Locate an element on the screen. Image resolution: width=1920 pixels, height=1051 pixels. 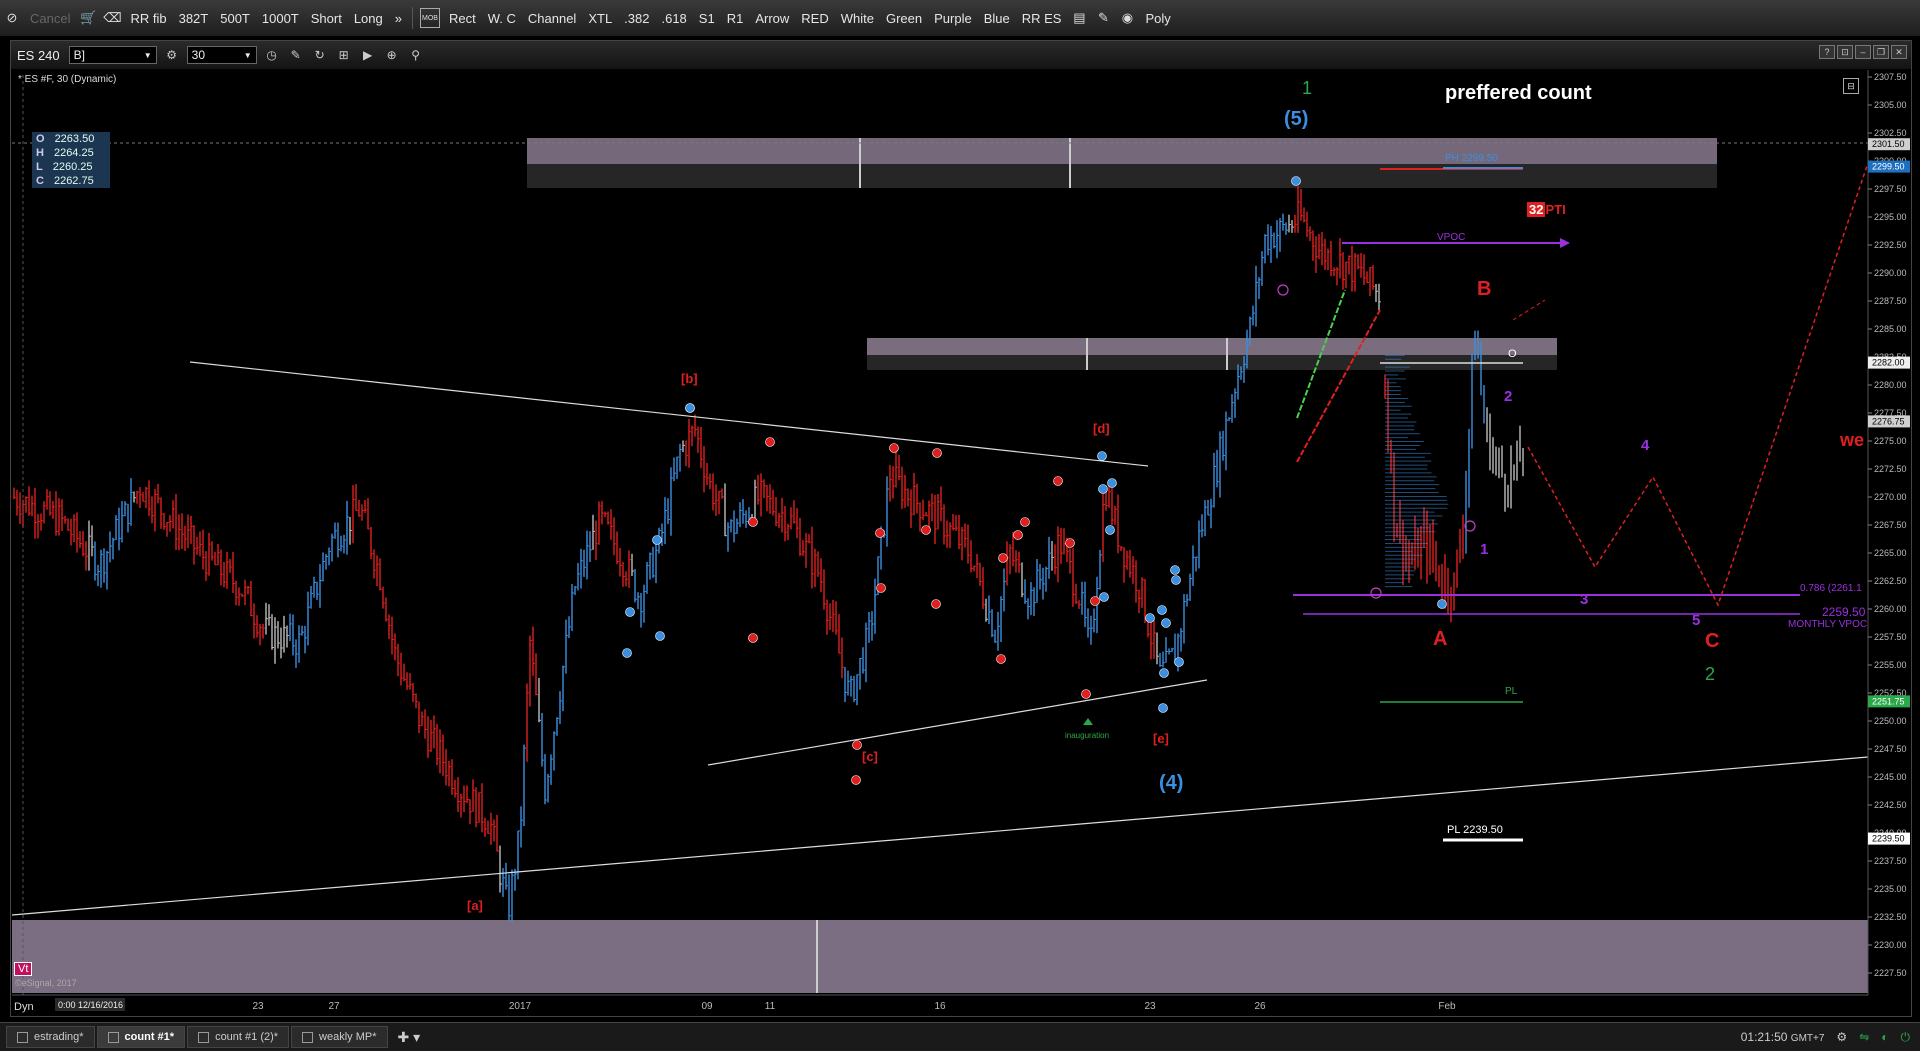
cart-icon: 🛒 is located at coordinates (88, 18).